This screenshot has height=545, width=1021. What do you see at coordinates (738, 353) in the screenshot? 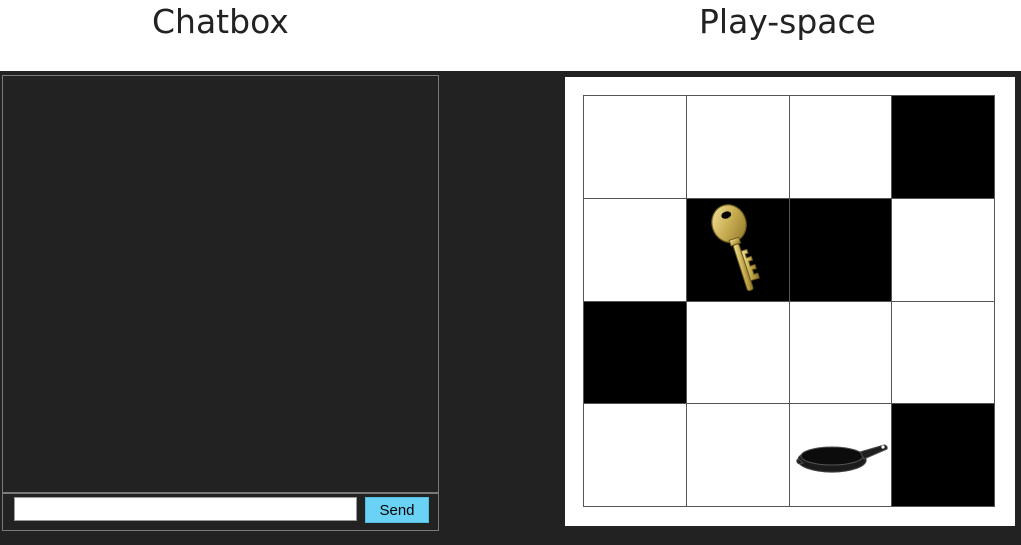
I see `grid-cell-r2-c1` at bounding box center [738, 353].